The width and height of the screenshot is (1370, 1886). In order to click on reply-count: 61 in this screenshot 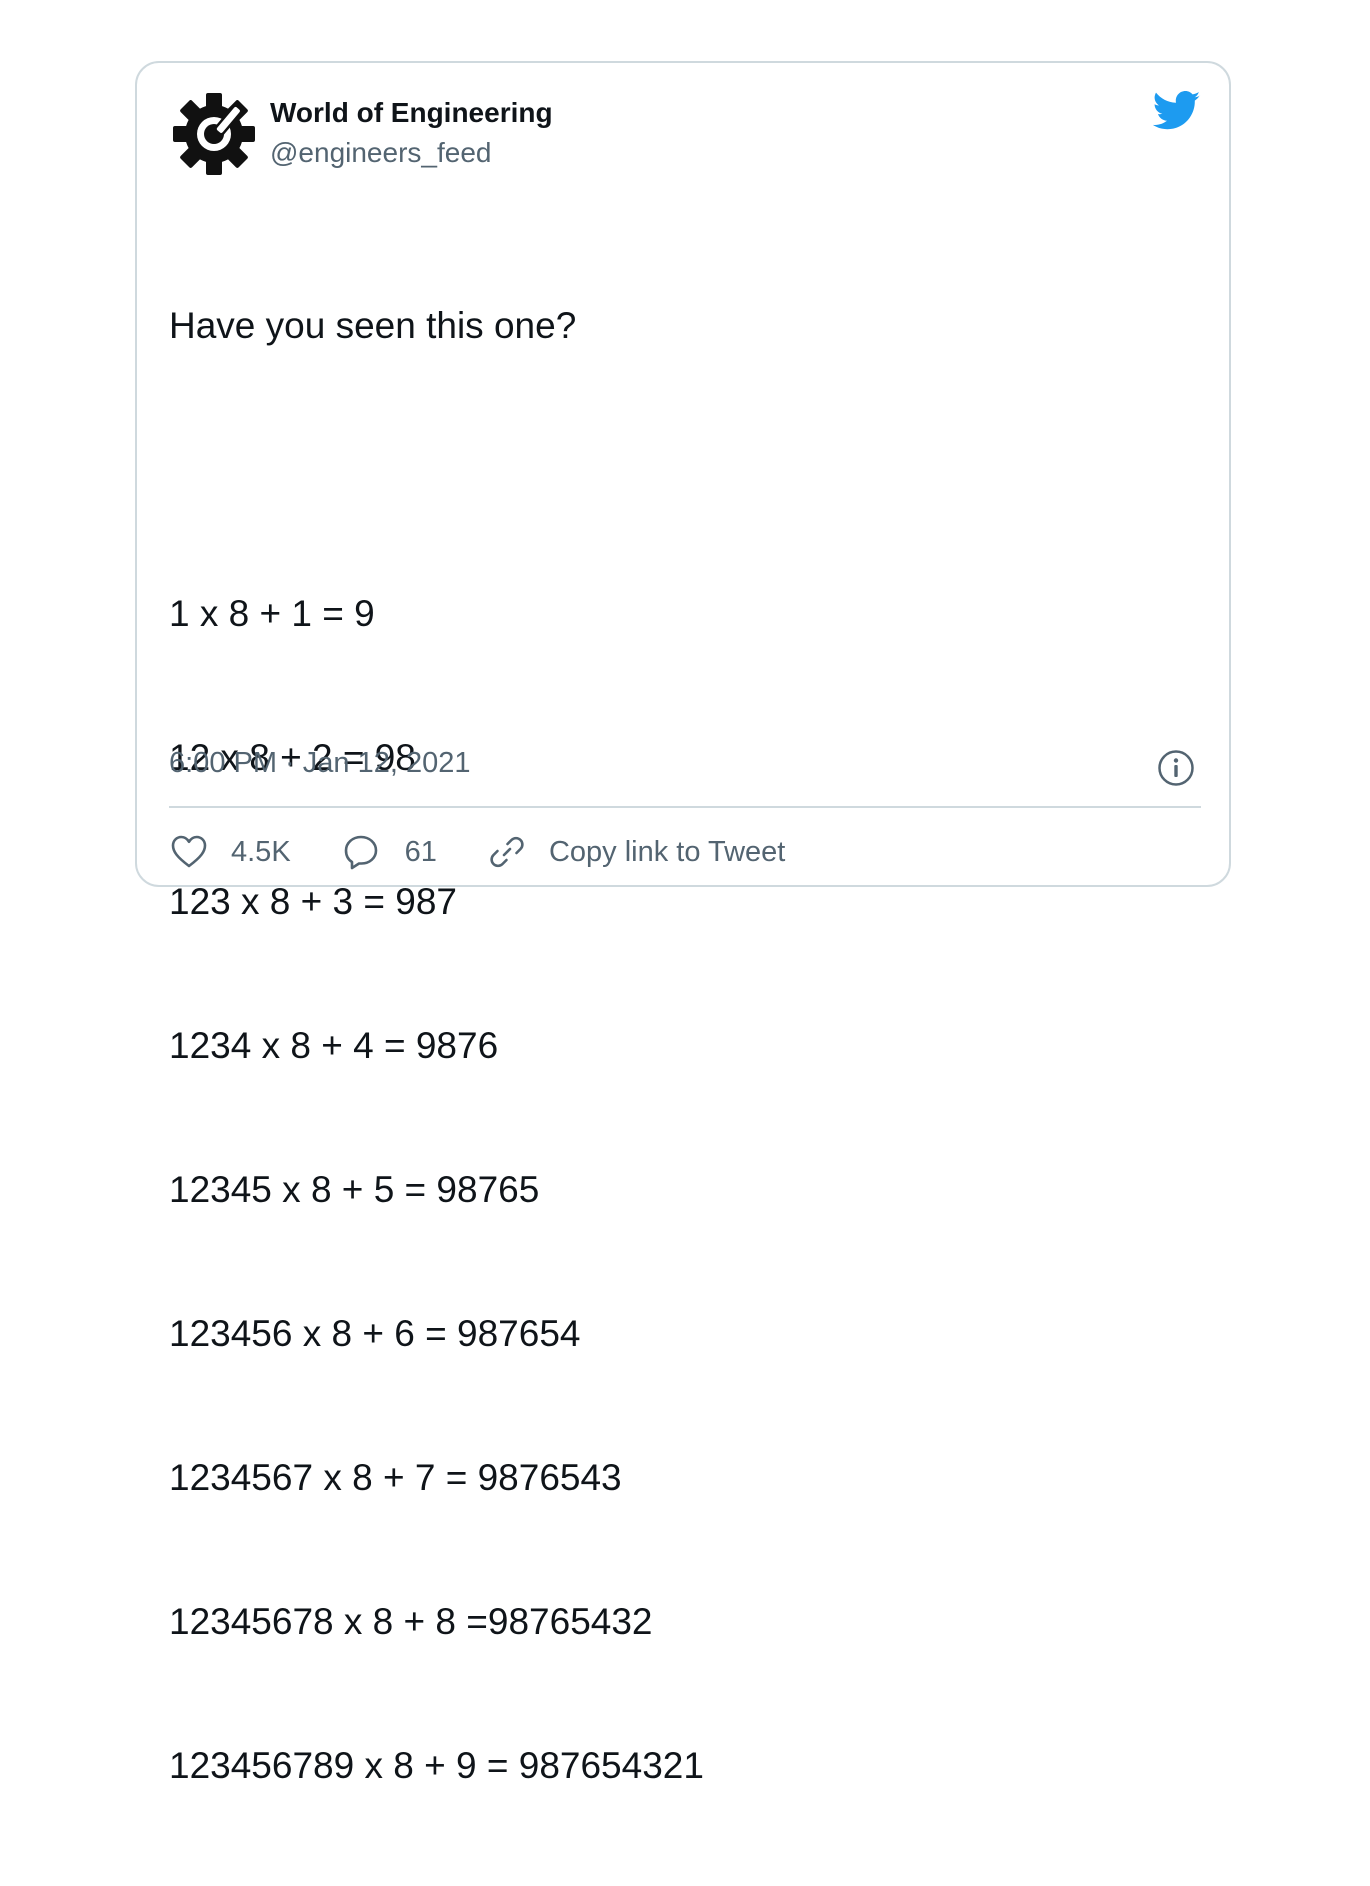, I will do `click(420, 851)`.